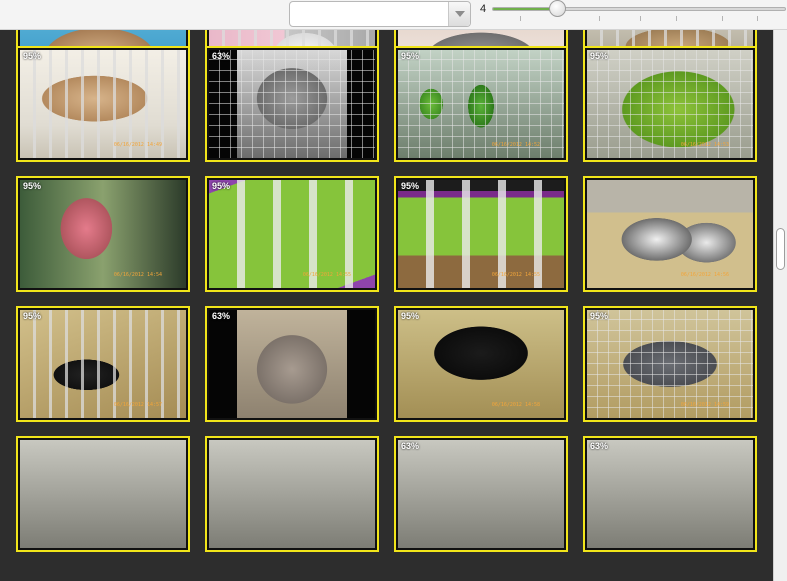 This screenshot has height=581, width=787. What do you see at coordinates (103, 234) in the screenshot?
I see `photo-thumbnail: 95% 06/16/2012 14:54` at bounding box center [103, 234].